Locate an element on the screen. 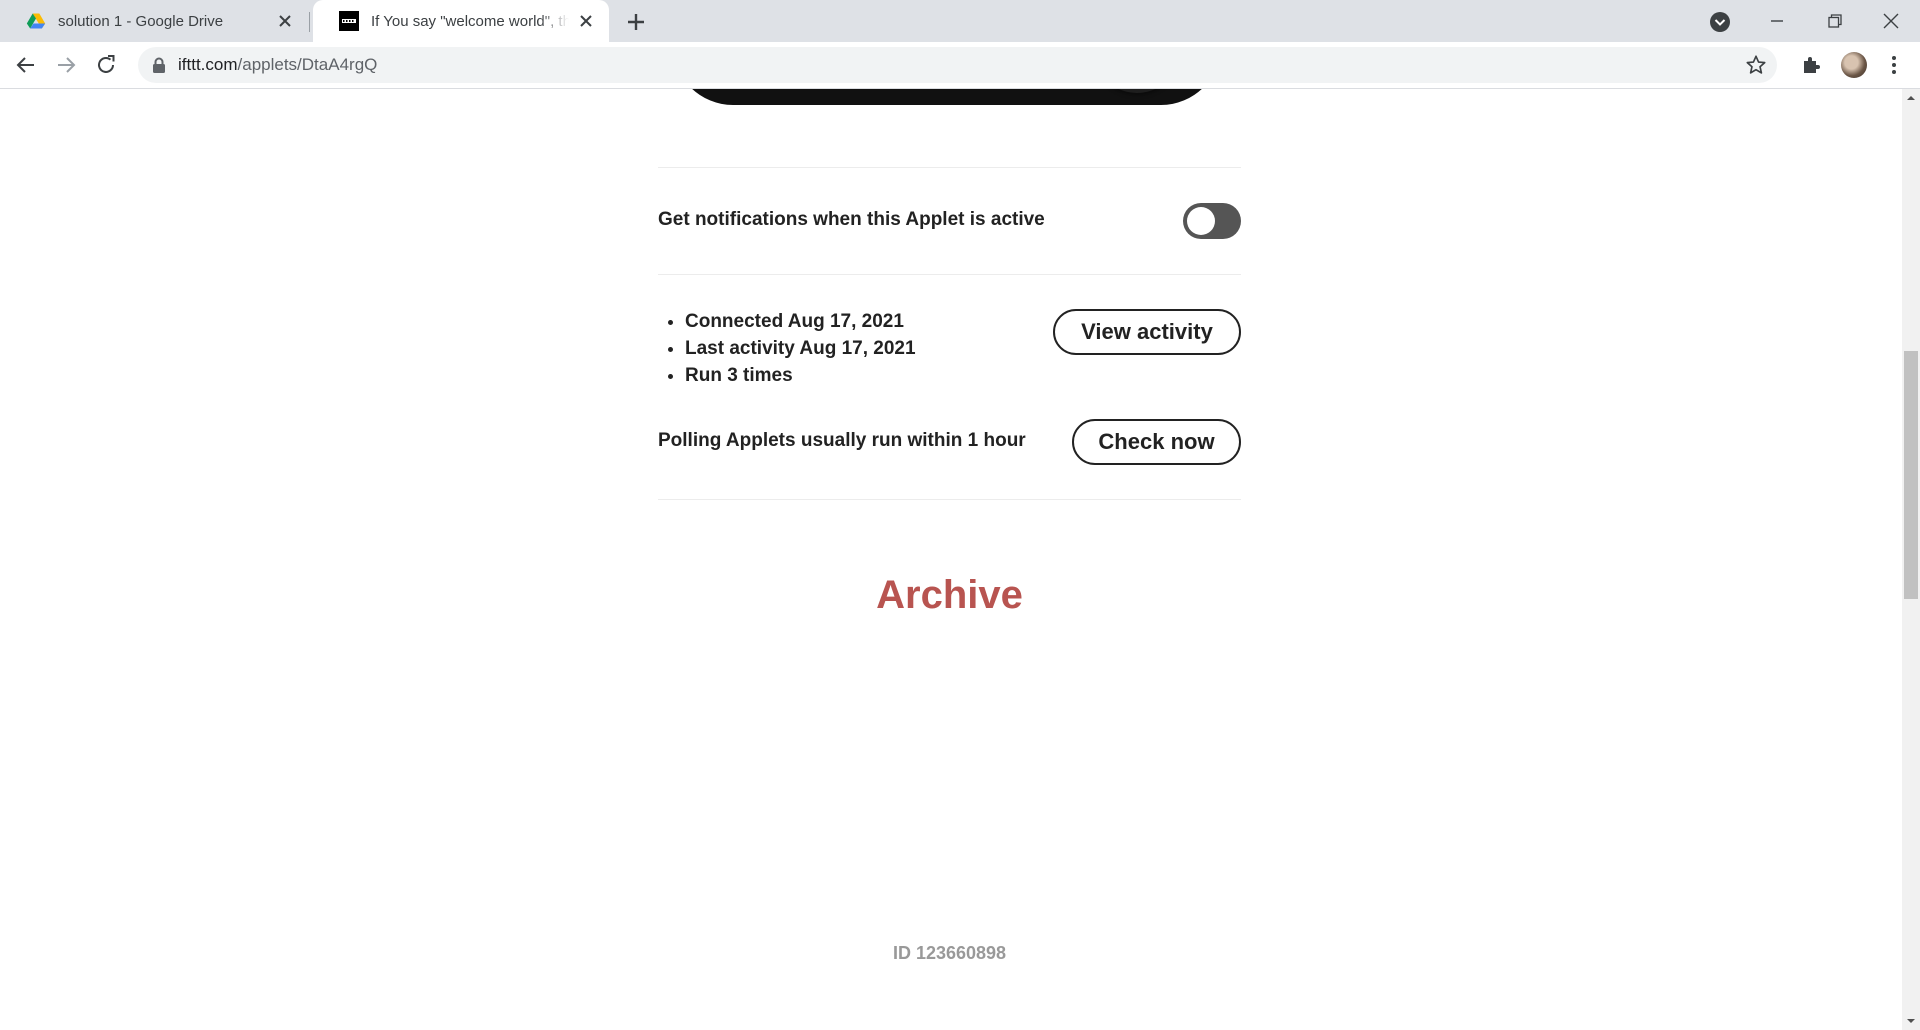  scrollbar-thumb is located at coordinates (1911, 475).